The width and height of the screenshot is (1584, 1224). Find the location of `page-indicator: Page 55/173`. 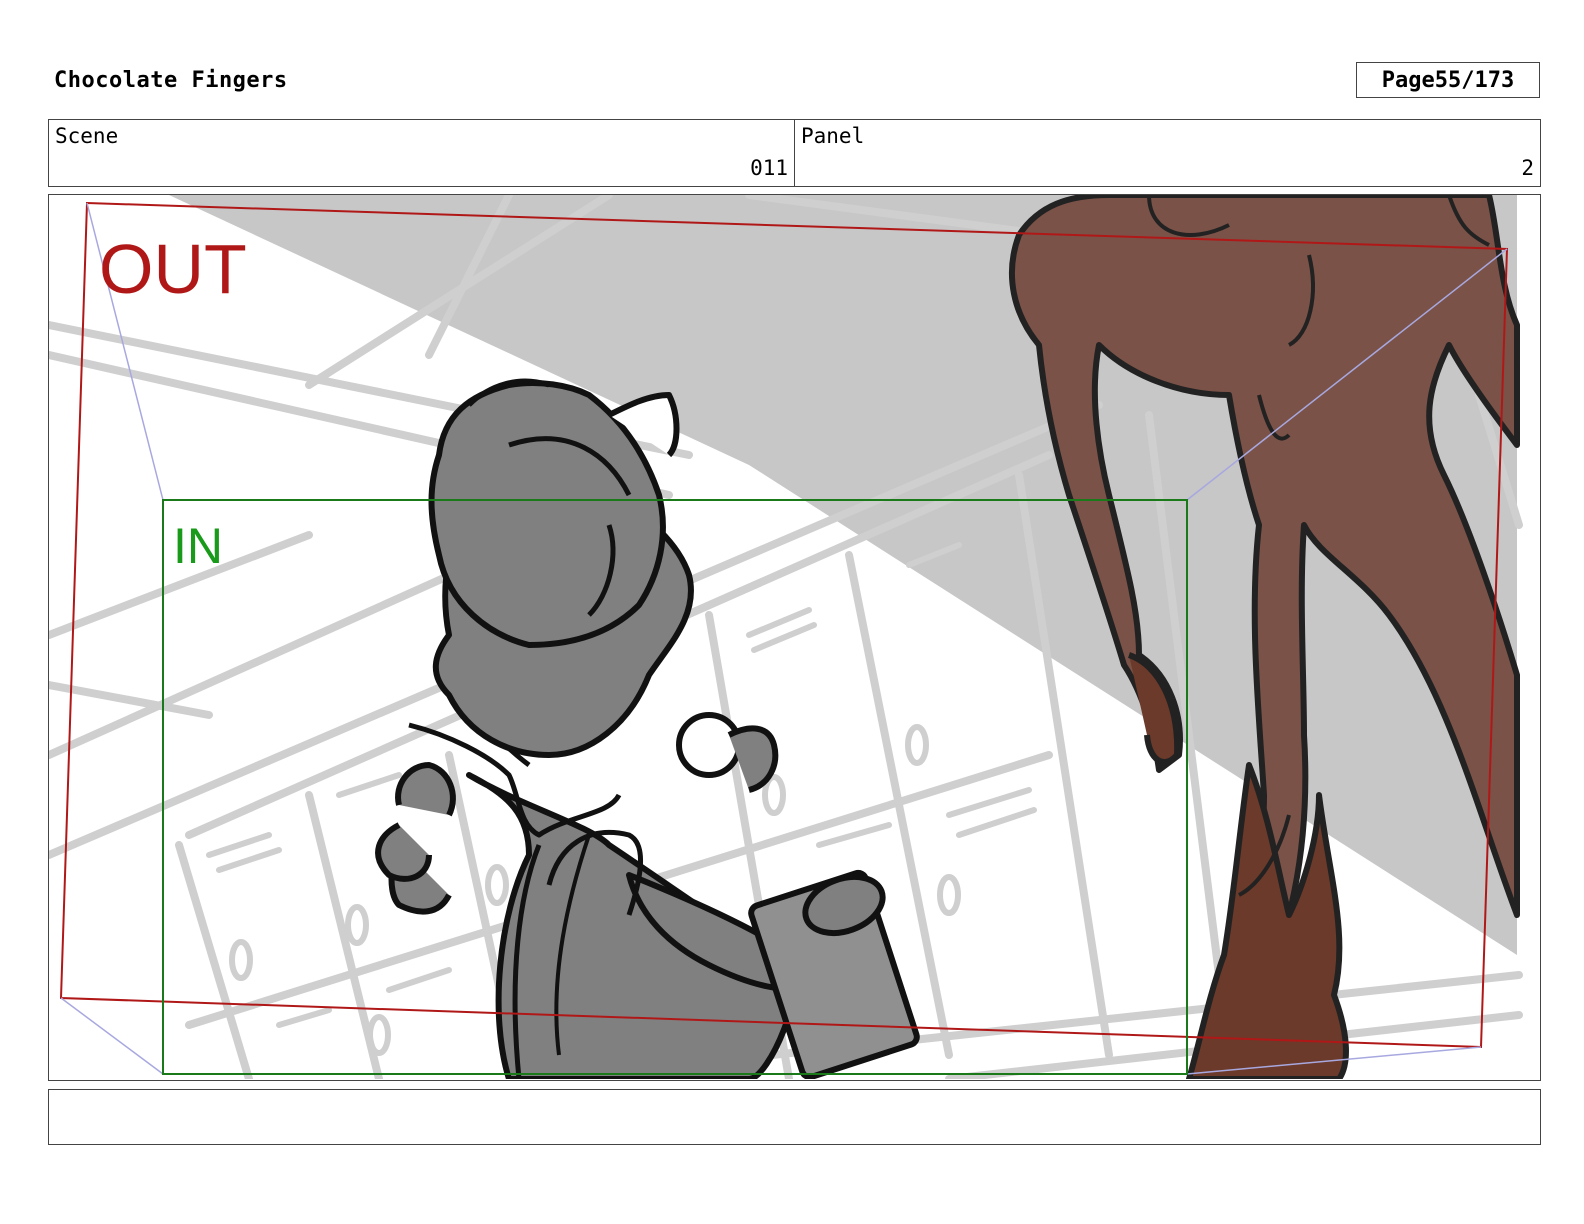

page-indicator: Page 55/173 is located at coordinates (1448, 80).